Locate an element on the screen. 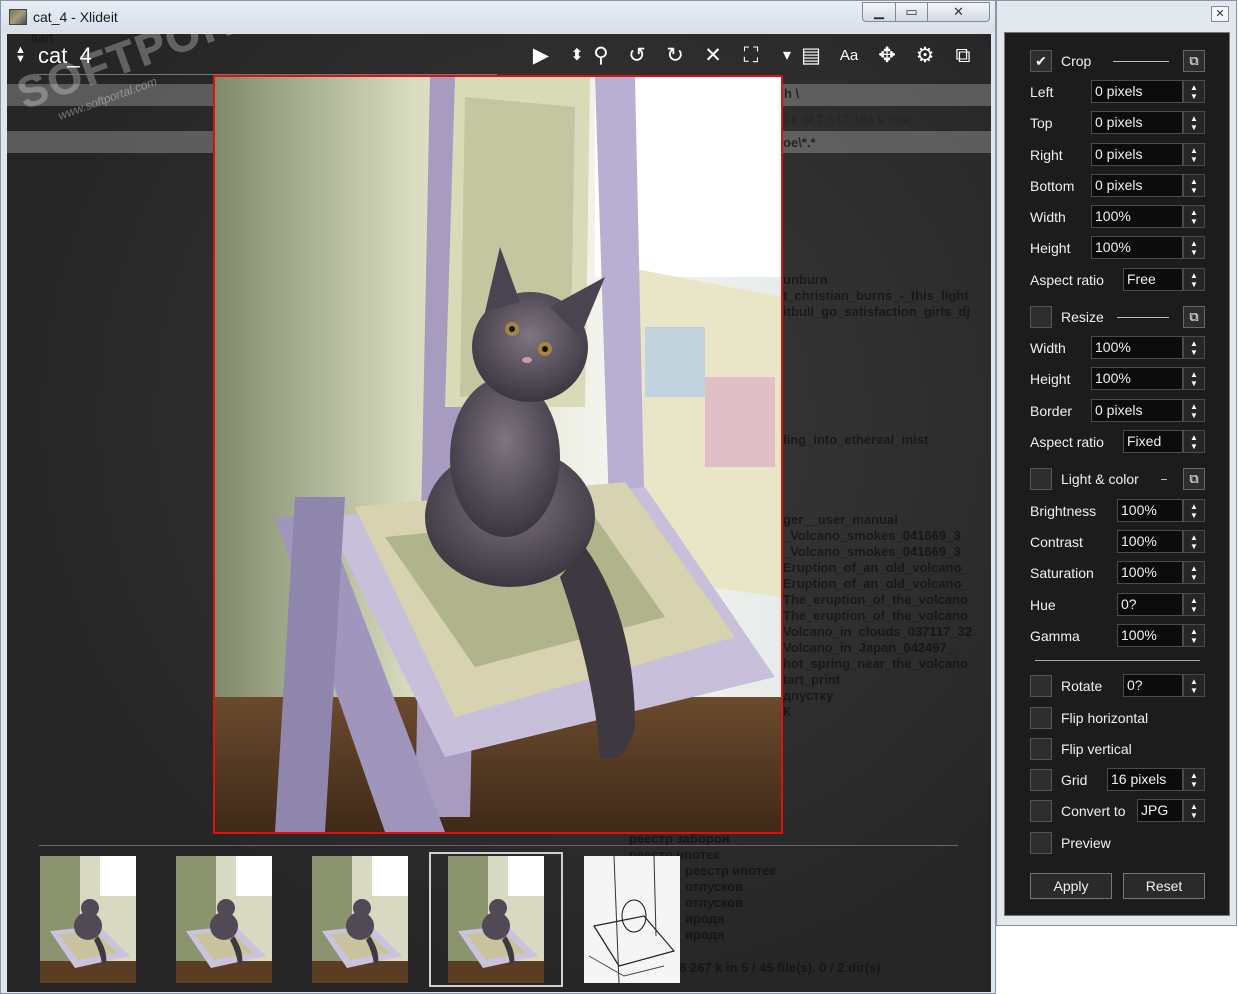 This screenshot has height=994, width=1238. rotate-spinner: ▲ ▼ is located at coordinates (1194, 685).